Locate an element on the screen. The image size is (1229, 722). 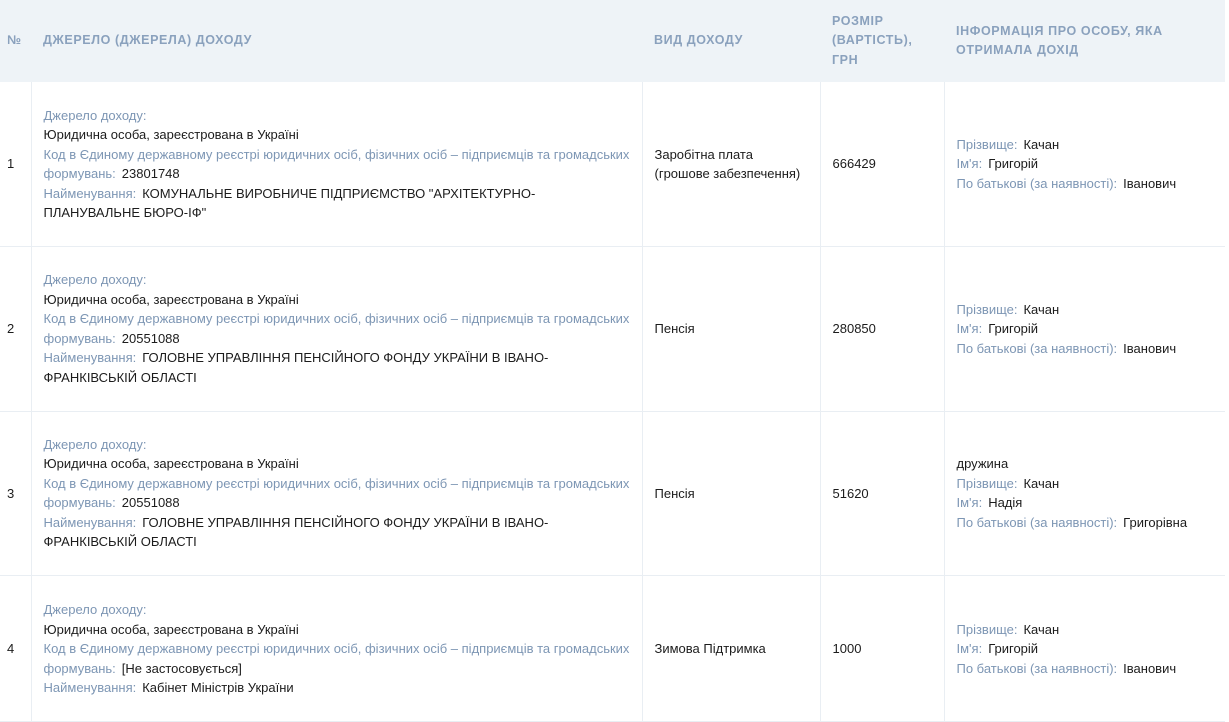
header-person: ІНФОРМАЦІЯ ПРО ОСОБУ, ЯКА ОТРИМАЛА ДОХІД is located at coordinates (1059, 40).